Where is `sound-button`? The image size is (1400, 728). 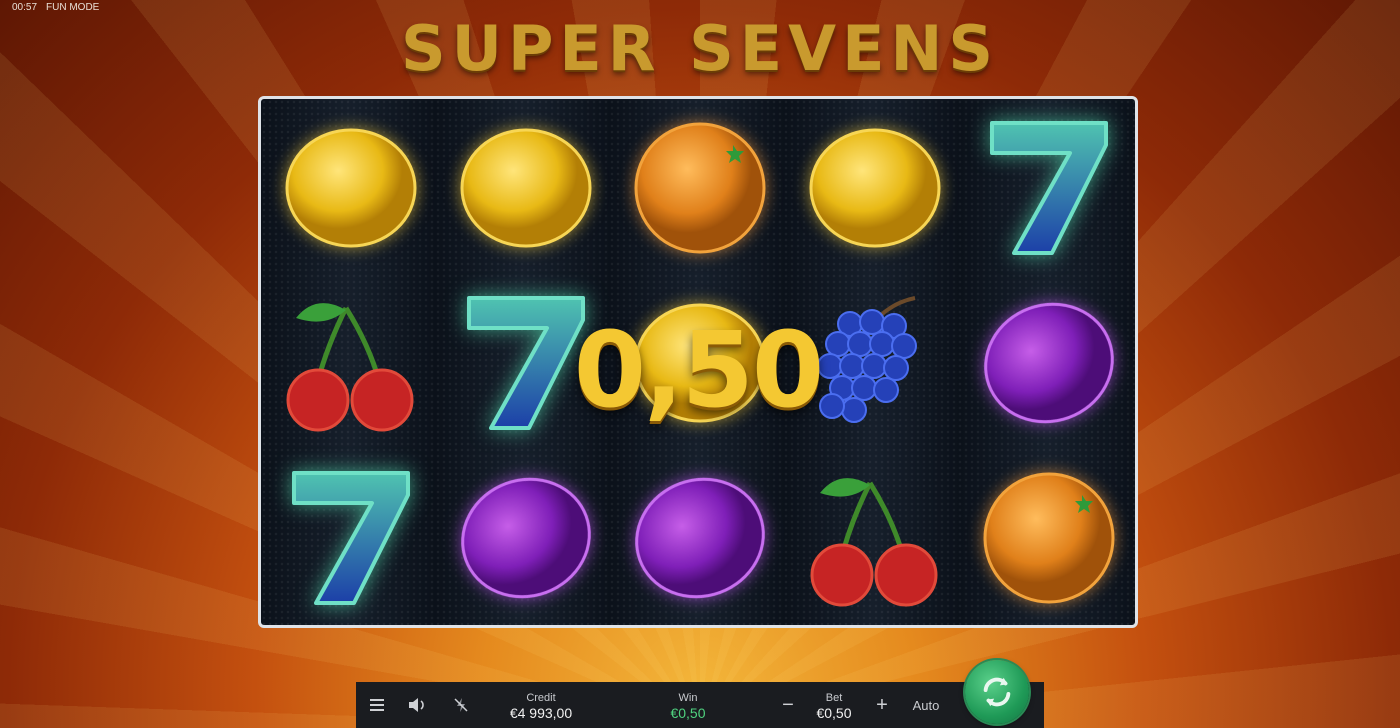 sound-button is located at coordinates (417, 705).